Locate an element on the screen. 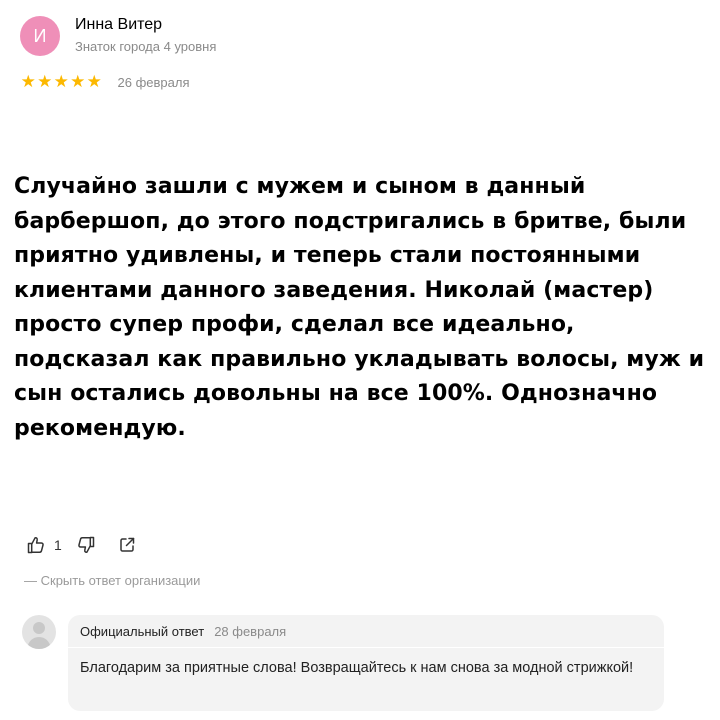 This screenshot has width=720, height=720. author-name: Инна Витер is located at coordinates (118, 25).